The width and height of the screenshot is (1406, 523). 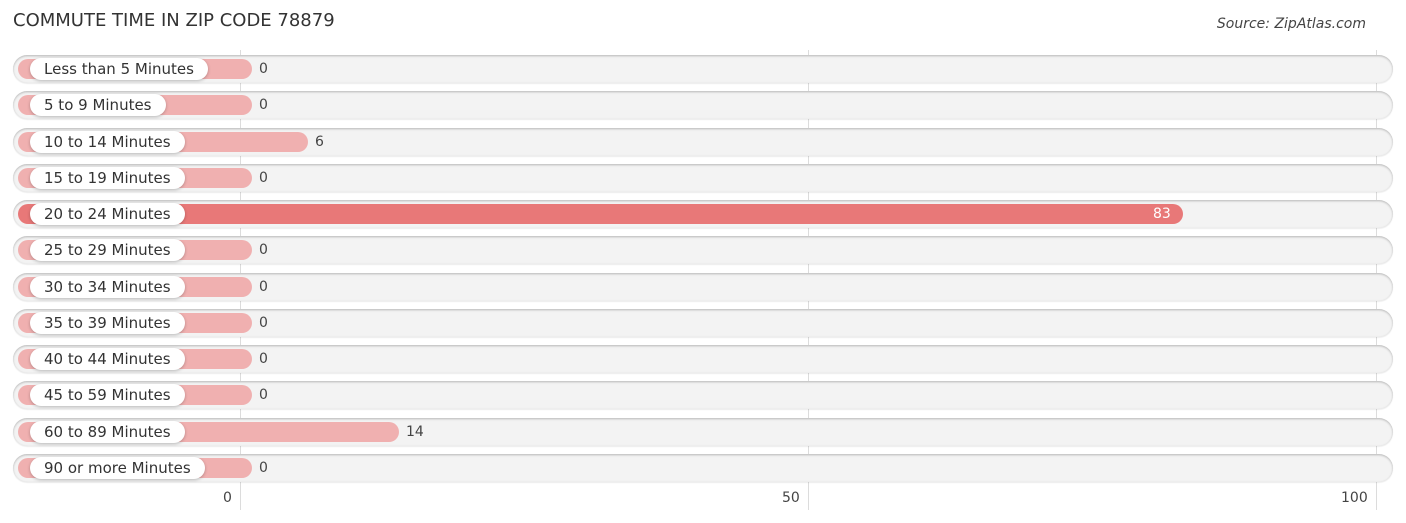 I want to click on category-label: 20 to 24 Minutes, so click(x=107, y=214).